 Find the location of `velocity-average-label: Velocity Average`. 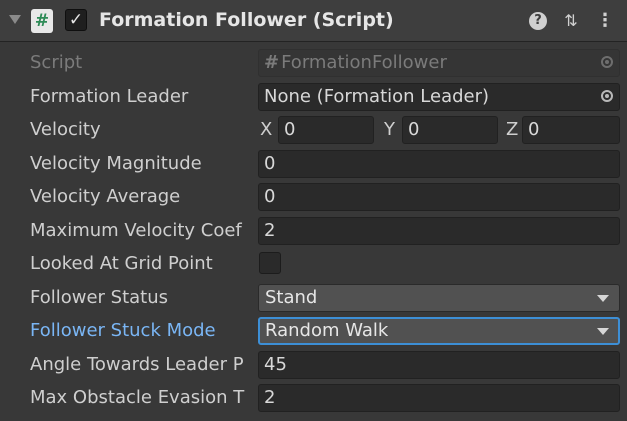

velocity-average-label: Velocity Average is located at coordinates (105, 196).